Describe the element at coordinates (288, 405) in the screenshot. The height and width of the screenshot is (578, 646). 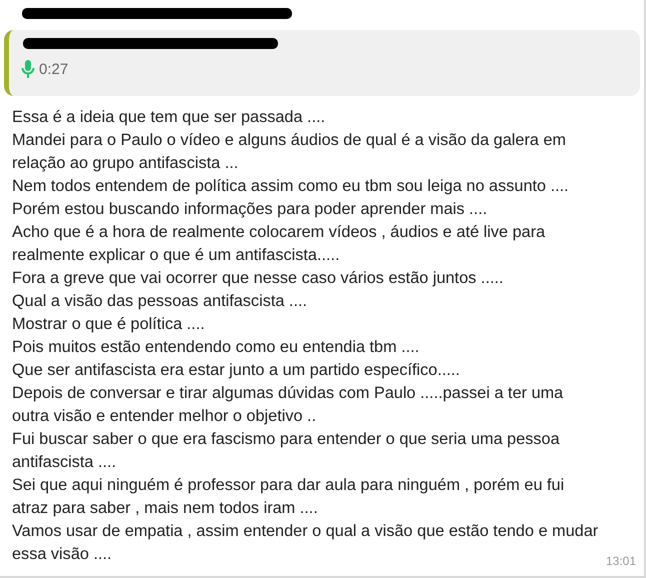
I see `message-text: Depois de conversar e tirar algumas dúvidas com Paulo .....passei a ter uma outra visão e entender melhor o objetivo ..` at that location.